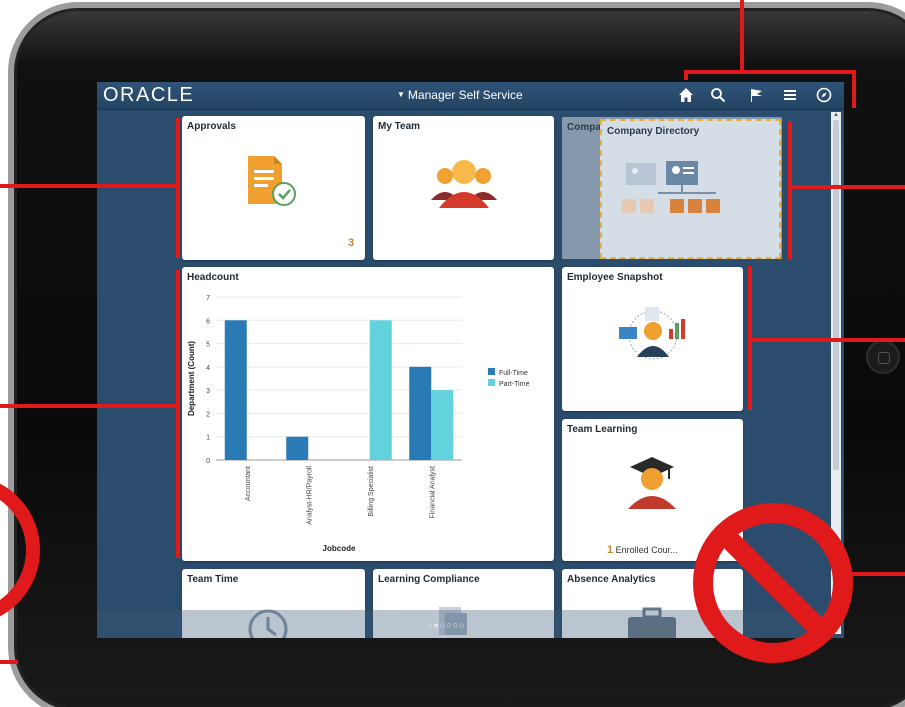 This screenshot has width=905, height=707. What do you see at coordinates (836, 295) in the screenshot?
I see `scrollbar-thumb` at bounding box center [836, 295].